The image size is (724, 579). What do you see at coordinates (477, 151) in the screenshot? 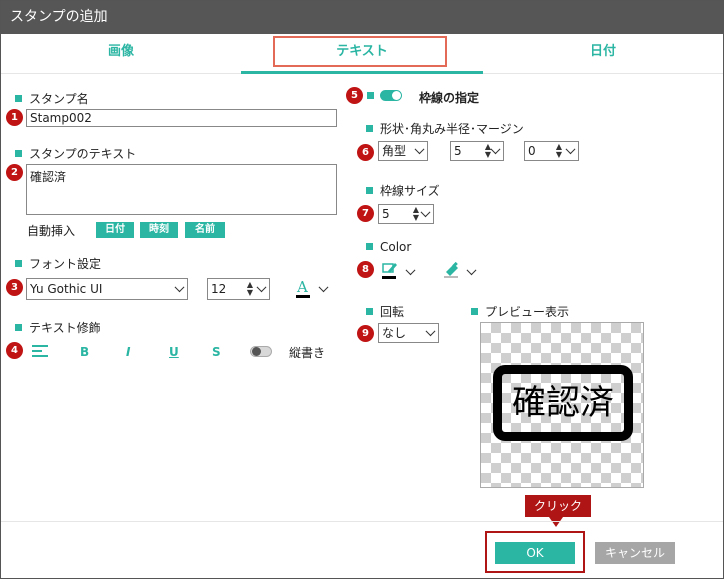
I see `corner-radius-stepper: 5 ▲ ▼` at bounding box center [477, 151].